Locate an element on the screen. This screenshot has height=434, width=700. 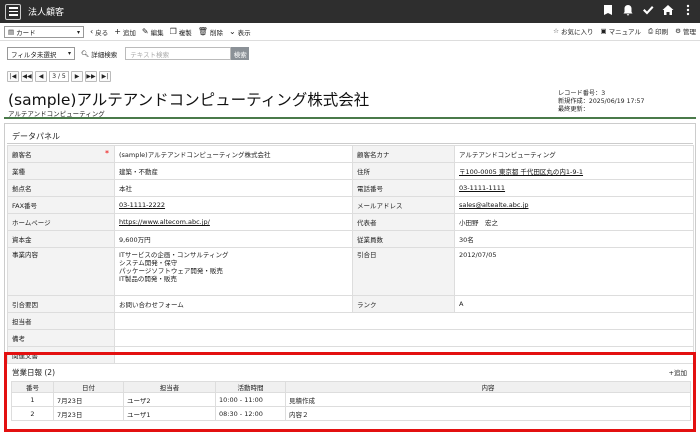
search-button: 検索 is located at coordinates (240, 53).